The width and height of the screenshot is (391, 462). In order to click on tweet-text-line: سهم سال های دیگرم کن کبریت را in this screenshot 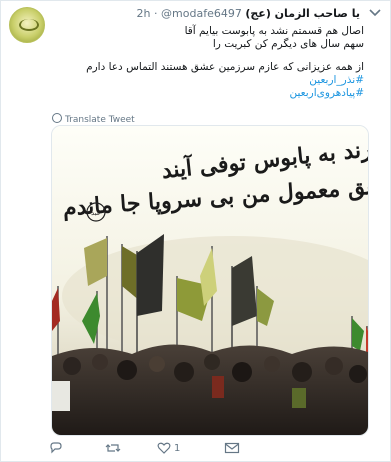, I will do `click(288, 44)`.